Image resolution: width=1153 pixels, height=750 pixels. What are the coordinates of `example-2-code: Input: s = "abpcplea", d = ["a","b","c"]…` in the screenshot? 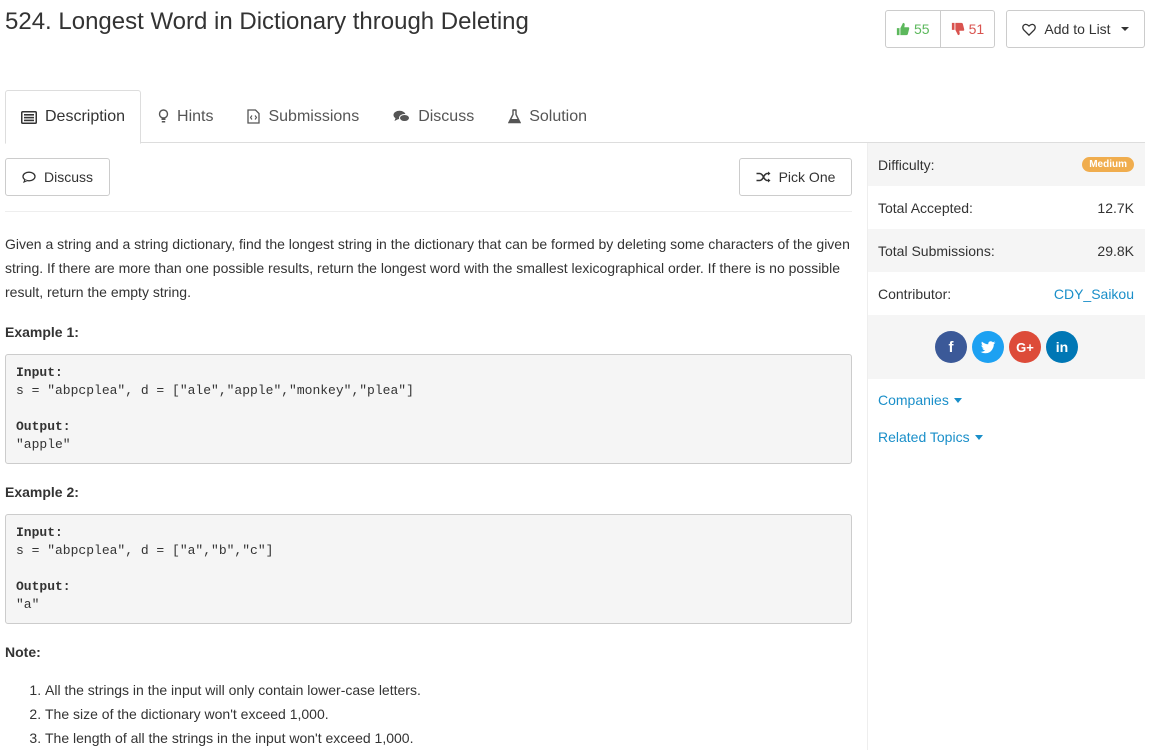 It's located at (428, 569).